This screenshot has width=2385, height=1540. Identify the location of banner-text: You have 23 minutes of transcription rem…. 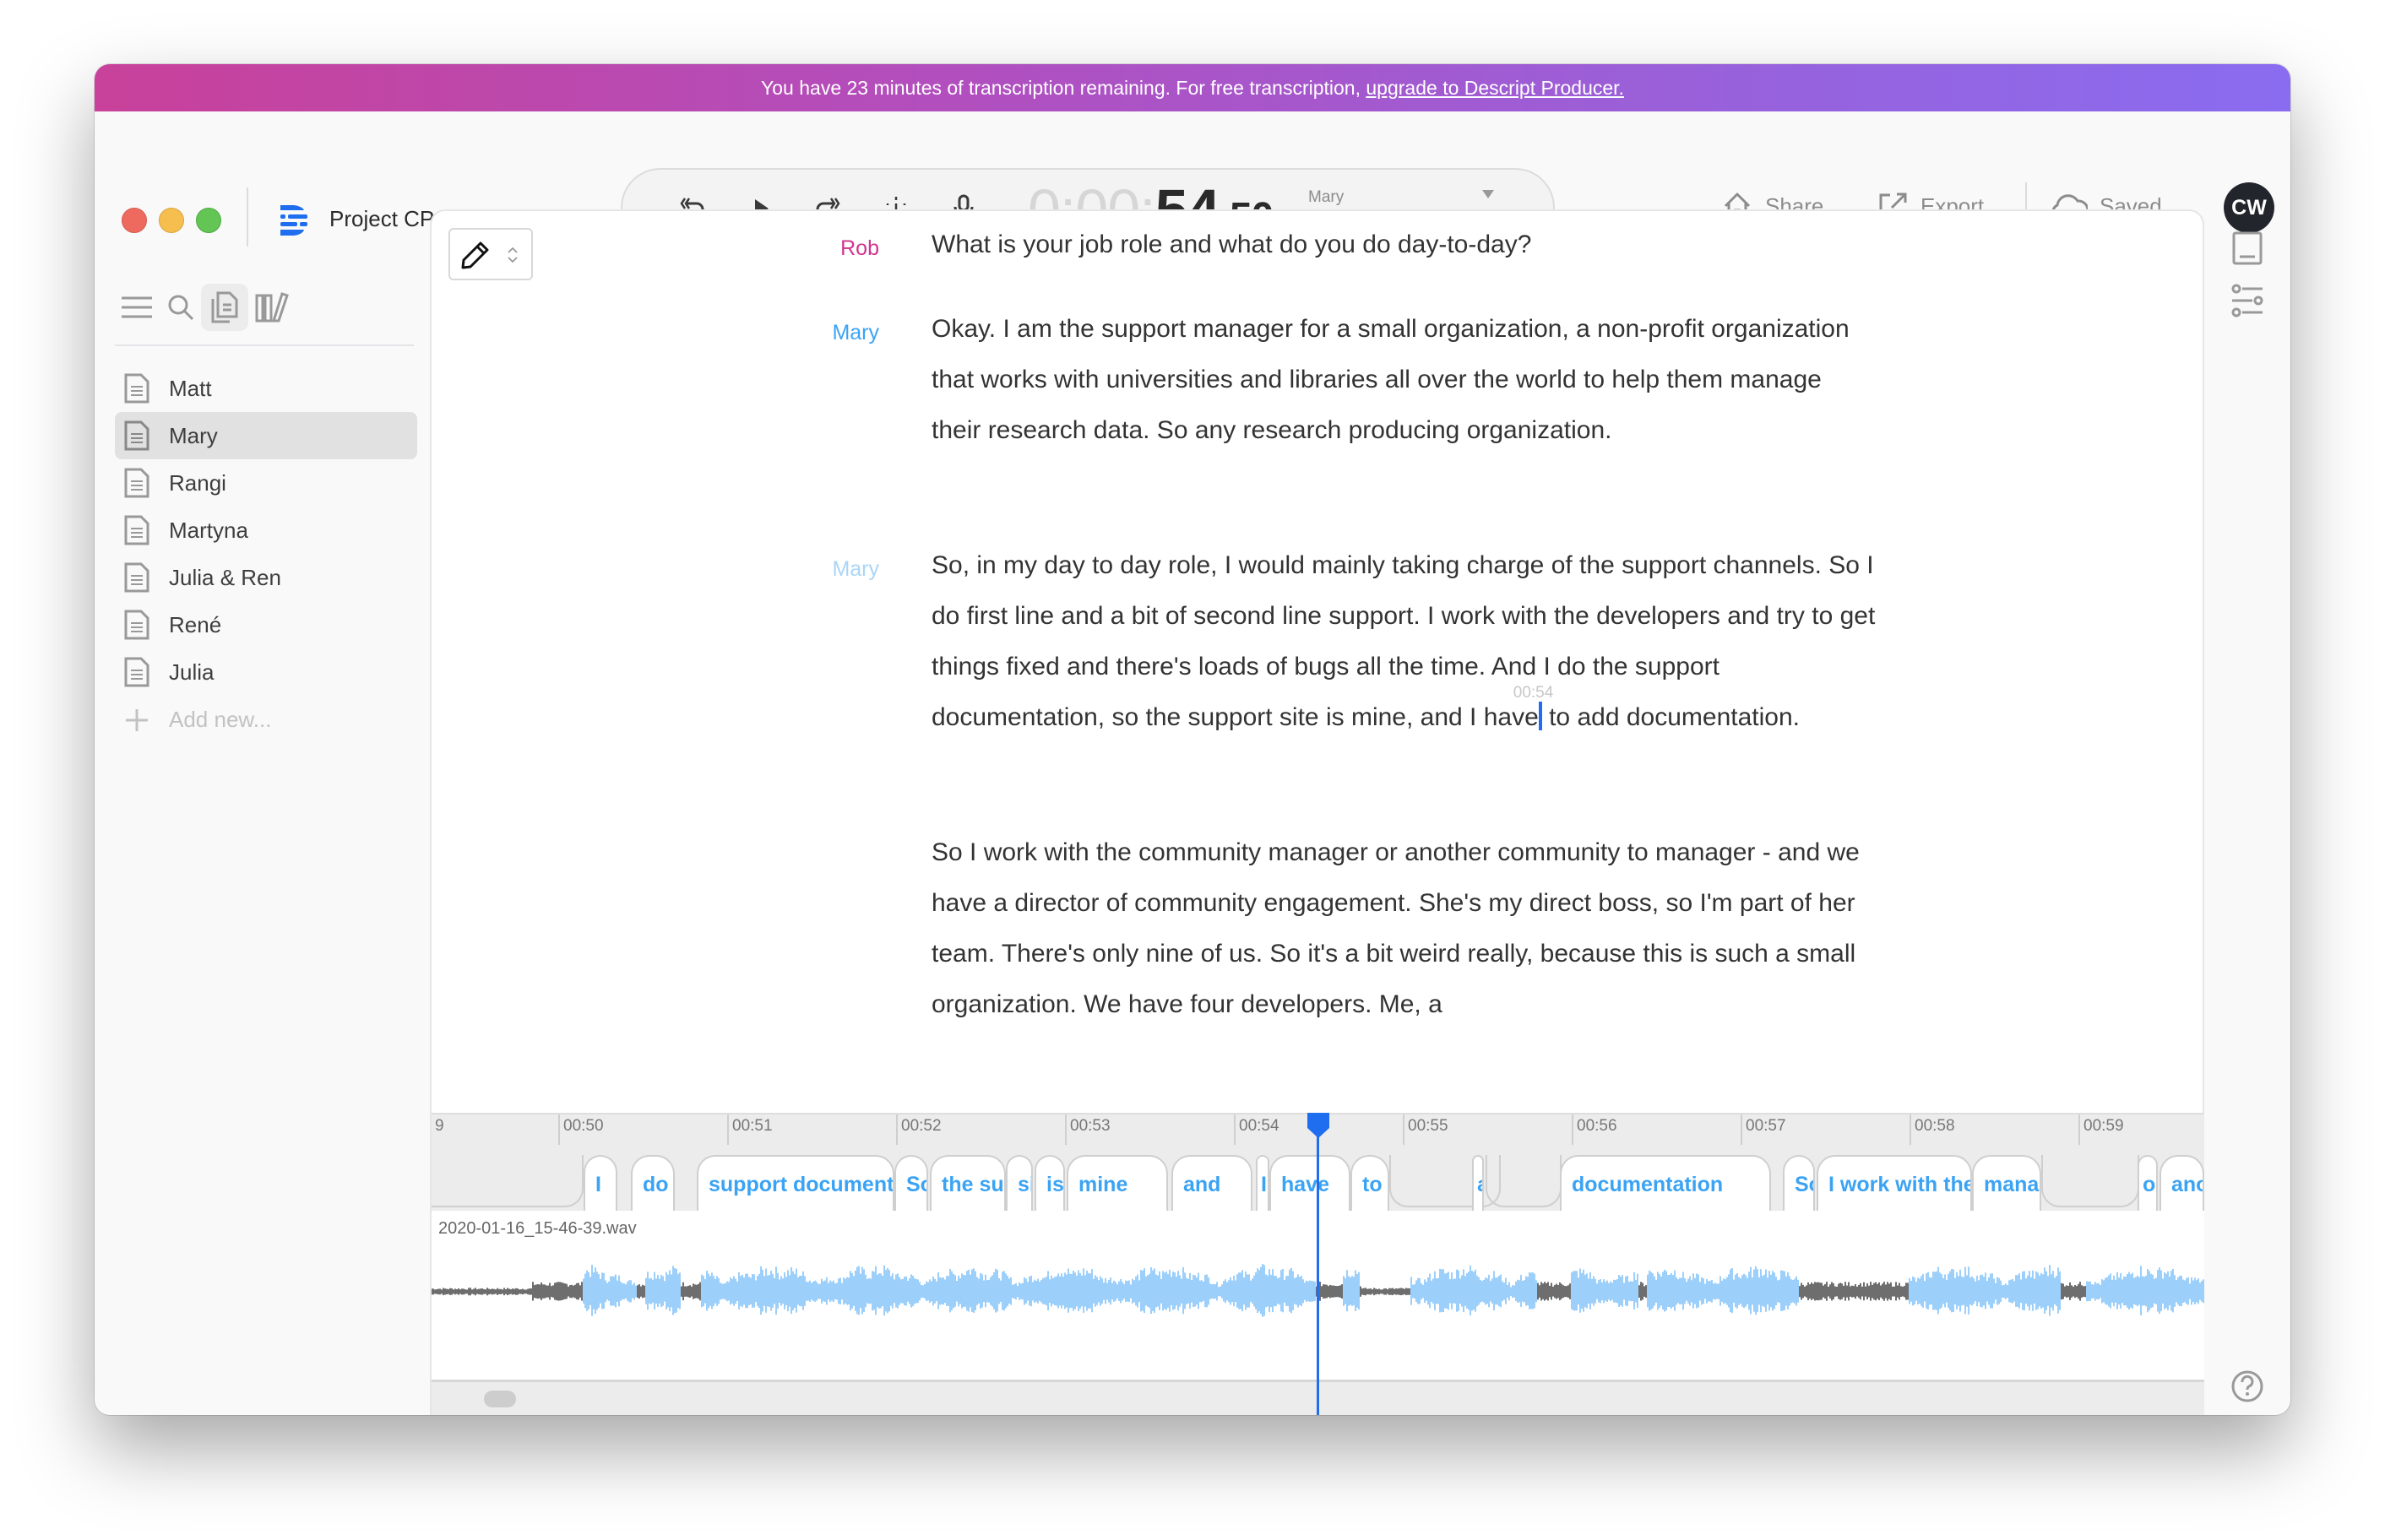
(1063, 88).